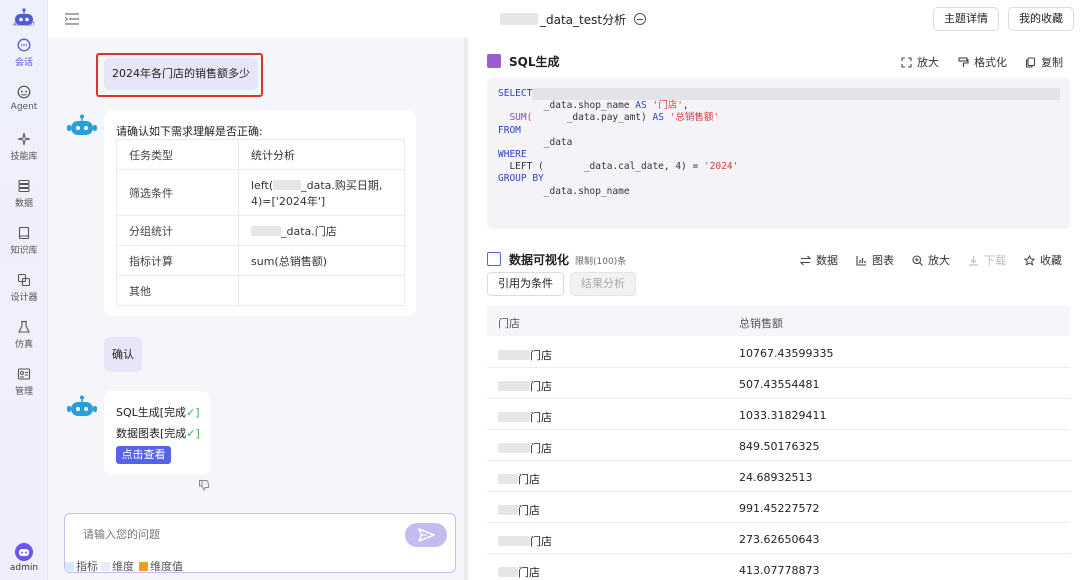 The image size is (1080, 580). What do you see at coordinates (24, 552) in the screenshot?
I see `avatar` at bounding box center [24, 552].